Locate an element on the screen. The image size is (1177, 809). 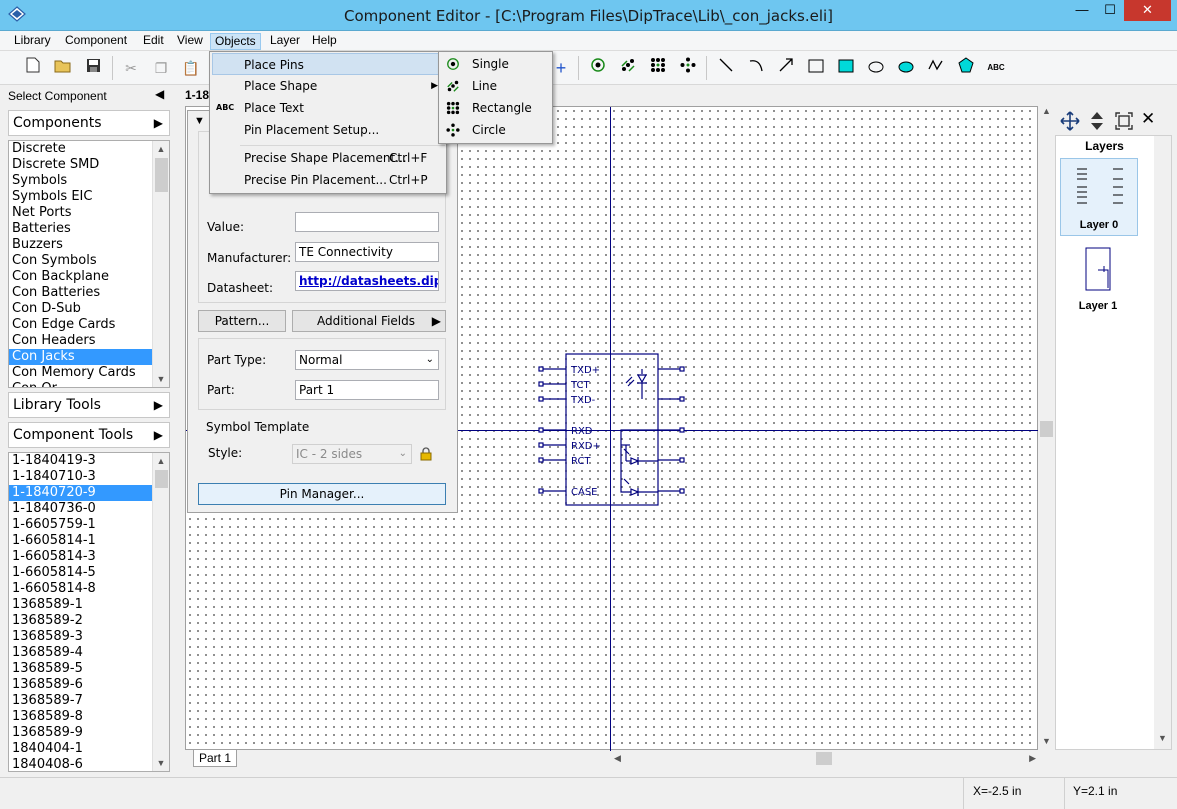
part-item: 1-1840710-3 is located at coordinates (80, 477).